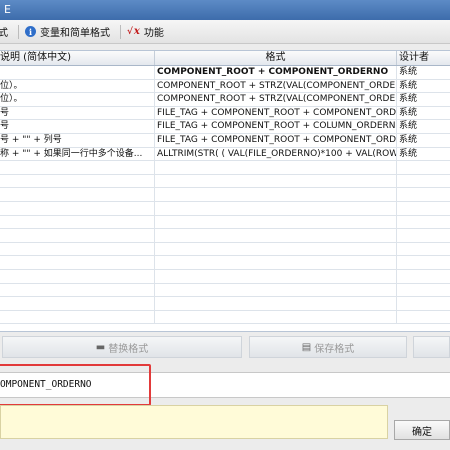  What do you see at coordinates (77, 58) in the screenshot?
I see `column-header-description: 说明 (简体中文)` at bounding box center [77, 58].